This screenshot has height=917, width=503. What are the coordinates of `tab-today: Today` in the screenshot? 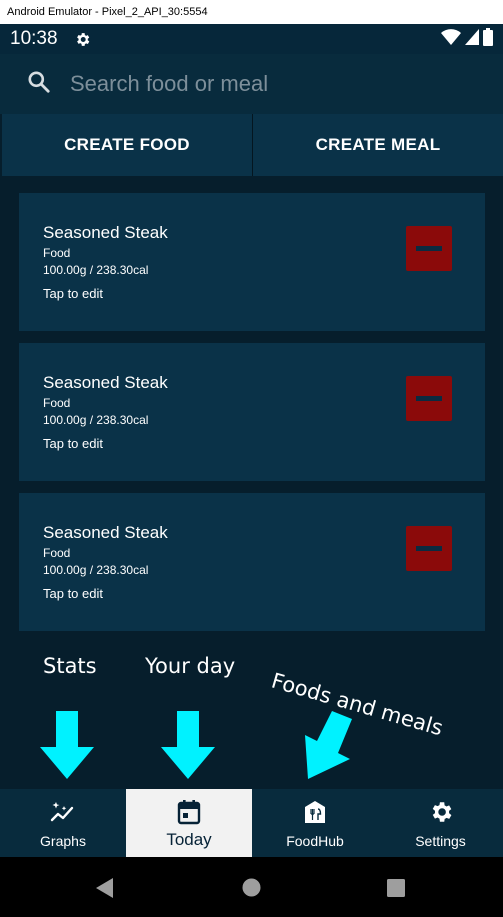 It's located at (189, 823).